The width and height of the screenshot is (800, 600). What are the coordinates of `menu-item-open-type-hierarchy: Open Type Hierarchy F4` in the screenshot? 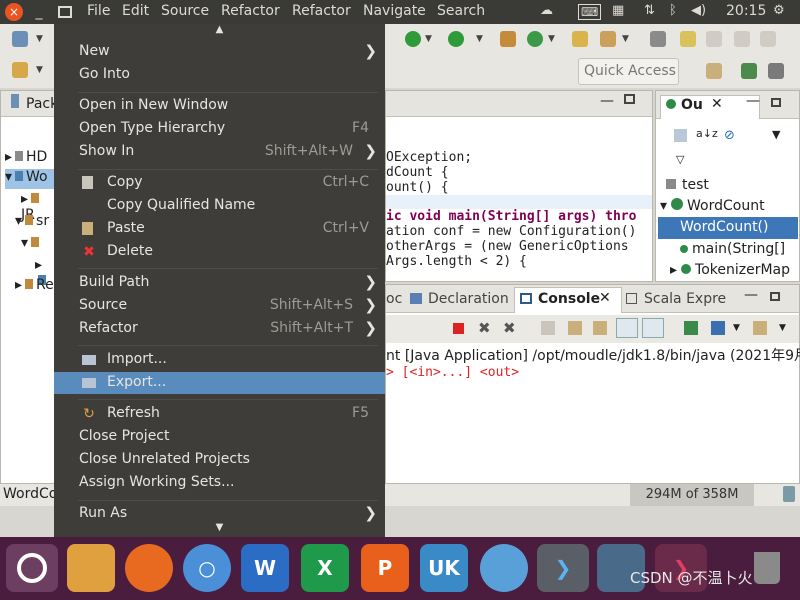 It's located at (219, 129).